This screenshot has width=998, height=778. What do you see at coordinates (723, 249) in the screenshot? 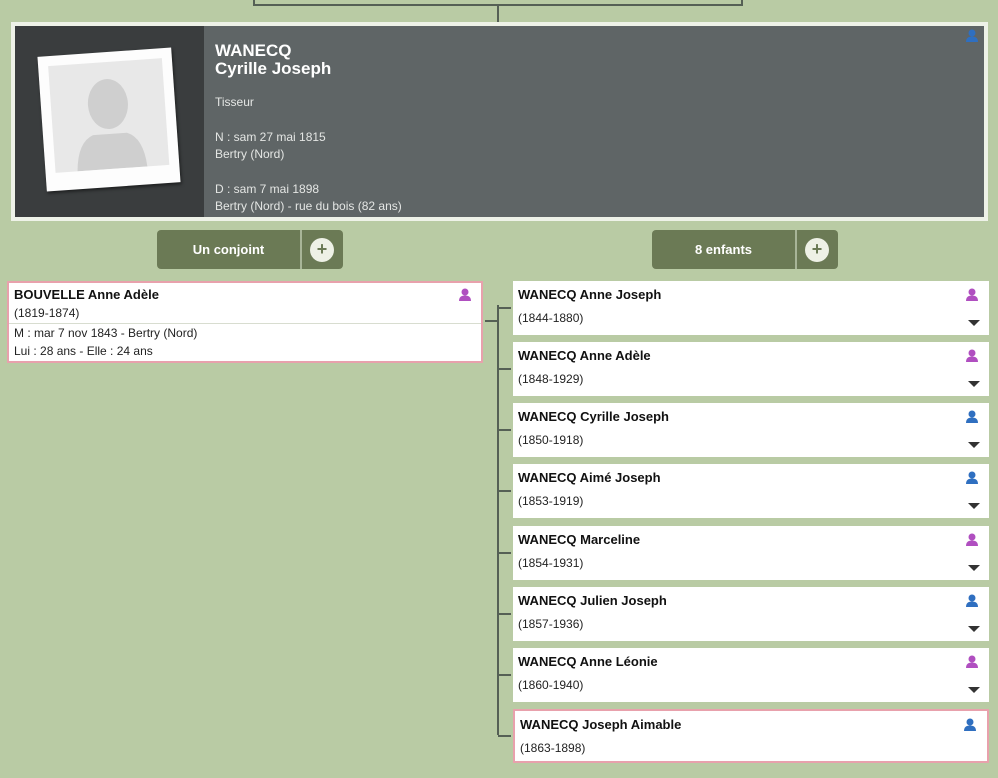
I see `children-section-label: 8 enfants` at bounding box center [723, 249].